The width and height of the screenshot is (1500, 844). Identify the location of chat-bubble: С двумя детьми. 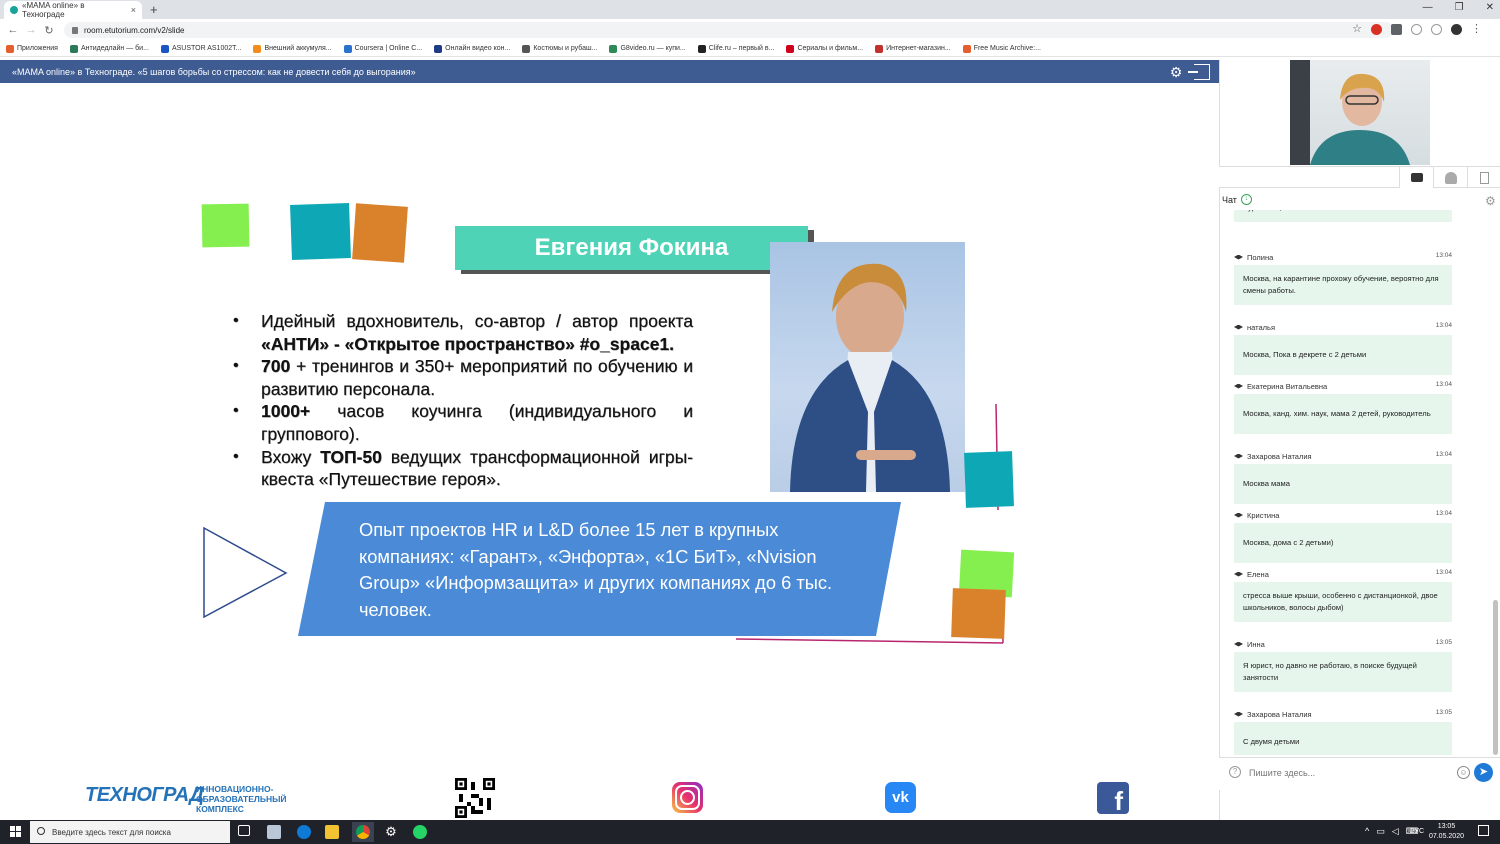
(1343, 738).